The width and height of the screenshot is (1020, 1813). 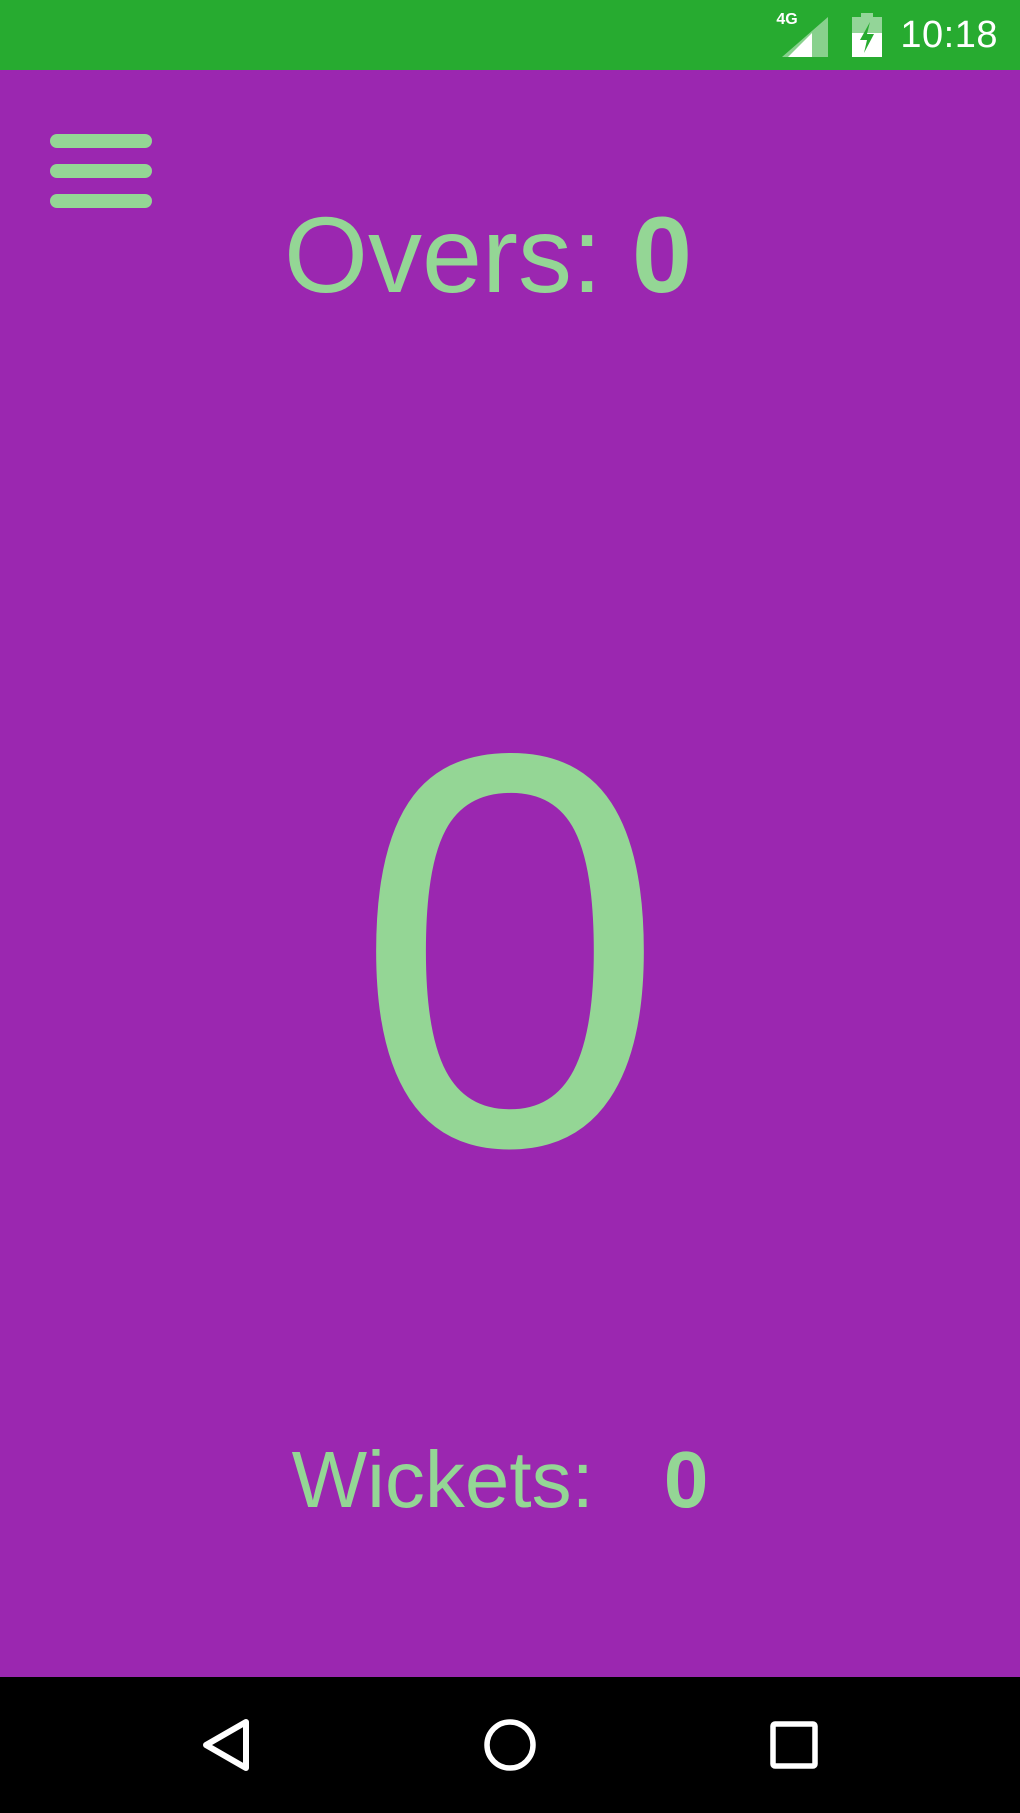 I want to click on back-icon, so click(x=226, y=1745).